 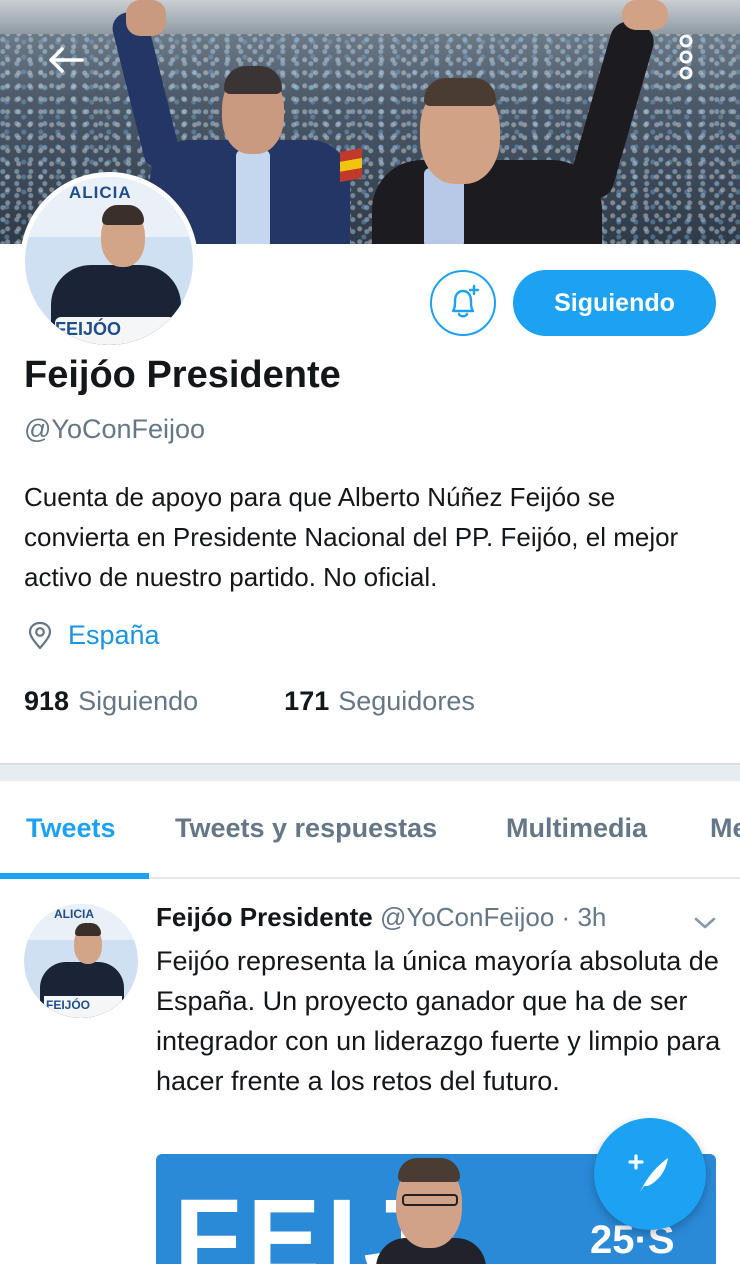 I want to click on following-button: Siguiendo, so click(x=614, y=303).